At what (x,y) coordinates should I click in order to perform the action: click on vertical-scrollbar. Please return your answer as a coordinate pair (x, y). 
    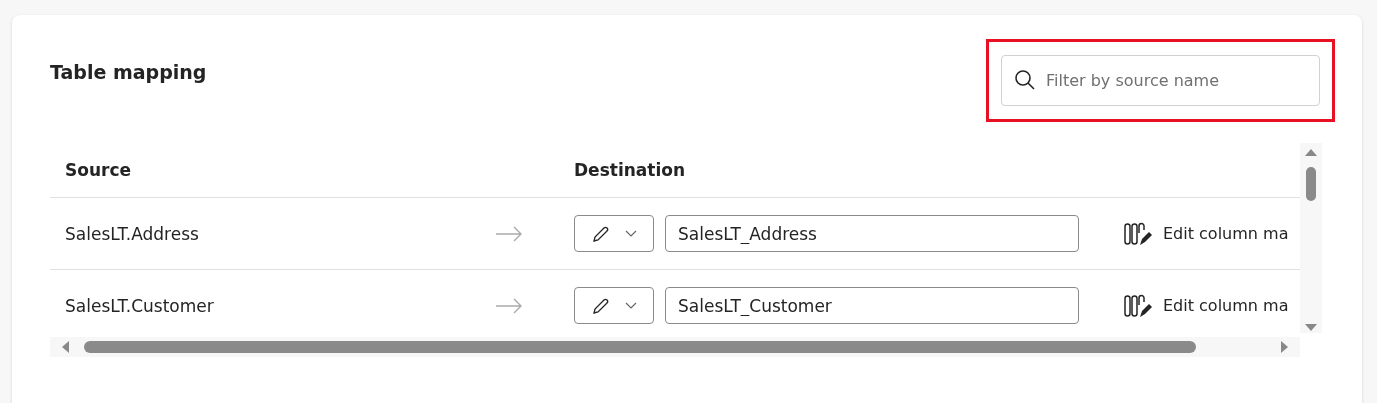
    Looking at the image, I should click on (1311, 238).